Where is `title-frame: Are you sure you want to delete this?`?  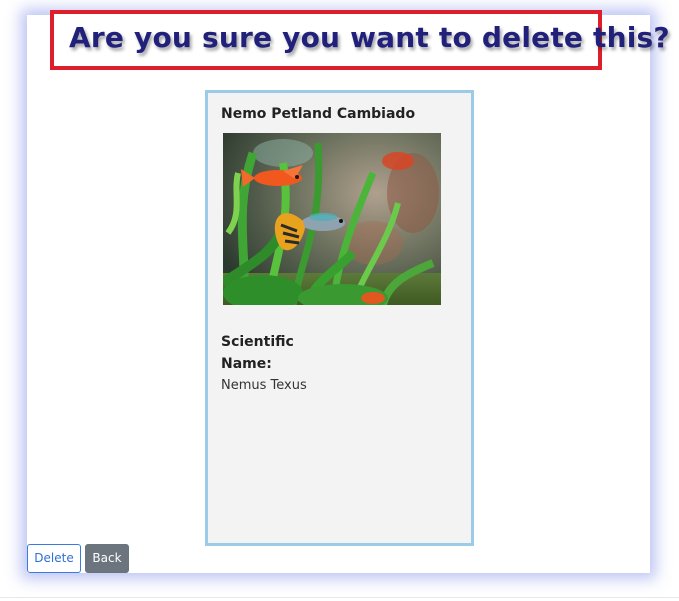
title-frame: Are you sure you want to delete this? is located at coordinates (360, 40).